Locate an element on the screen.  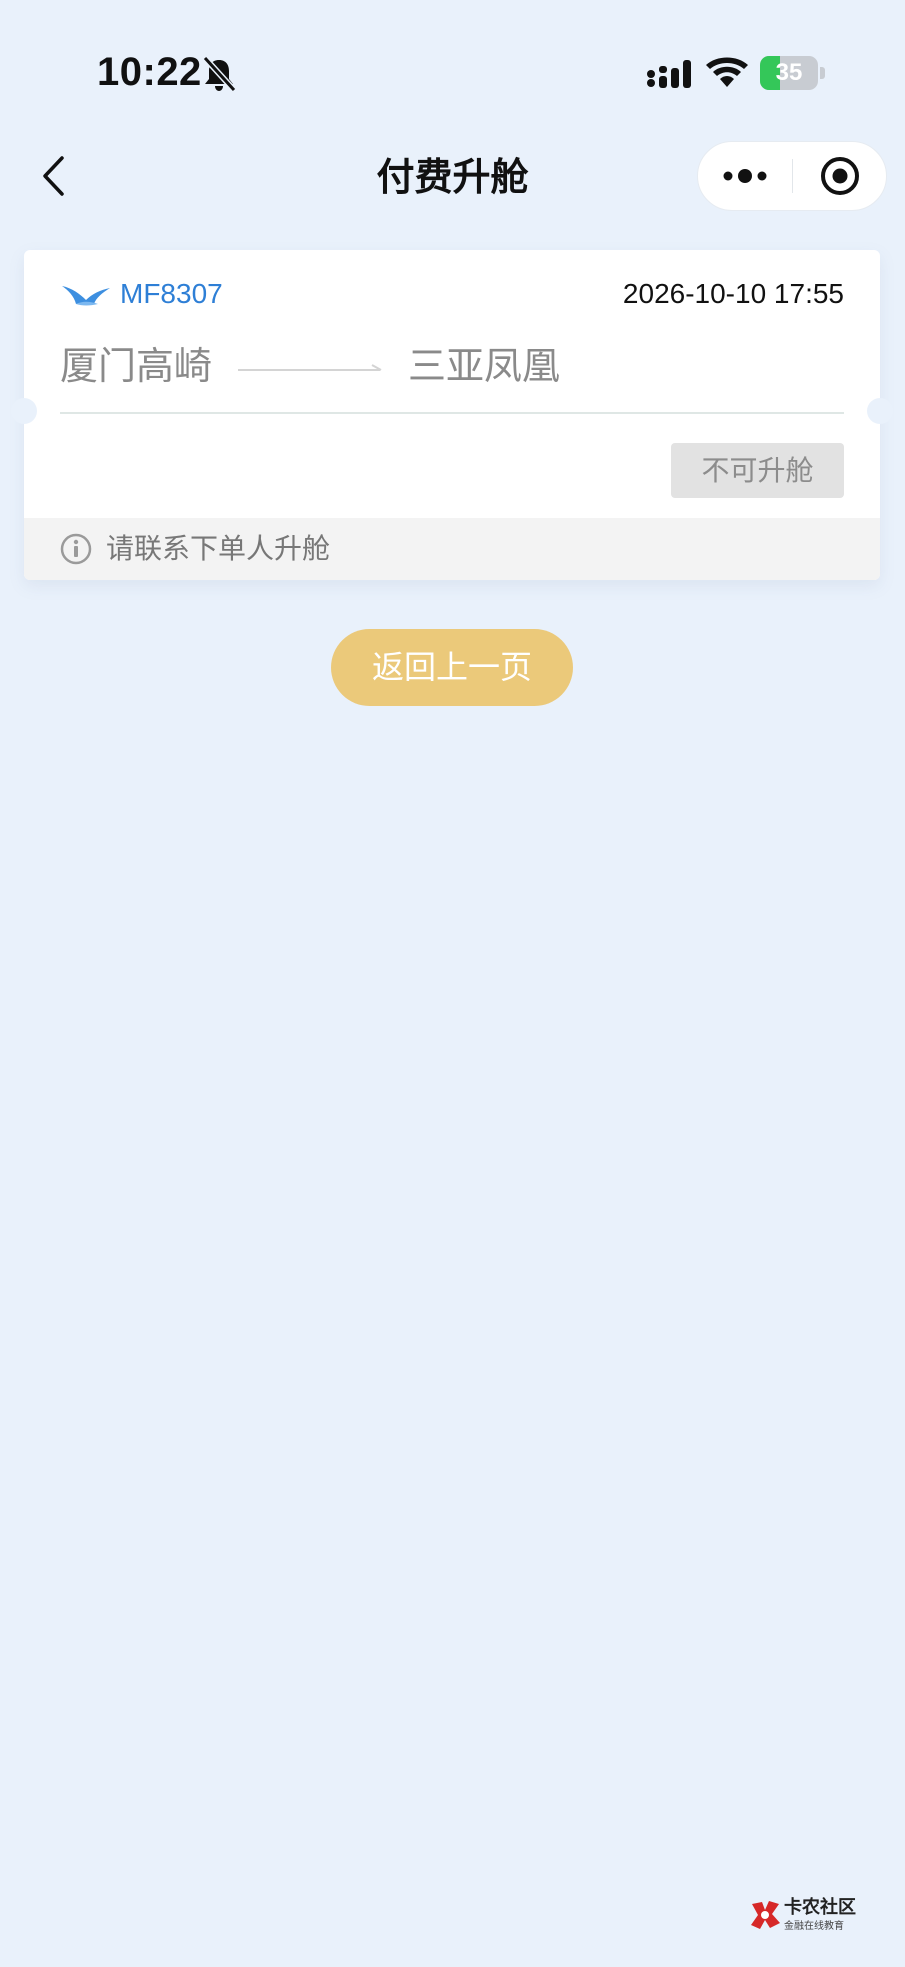
watermark: 卡农社区 金融在线教育 is located at coordinates (808, 1919).